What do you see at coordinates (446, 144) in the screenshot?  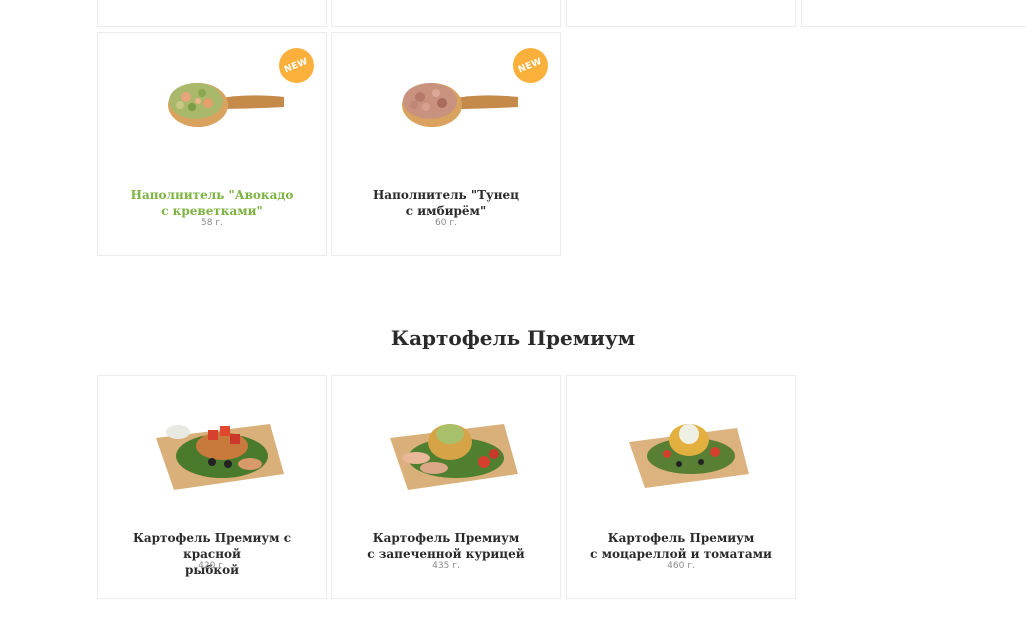 I see `product-card-tuna-ginger: NEW Наполнитель "Тунец с имбирём" 60 г.` at bounding box center [446, 144].